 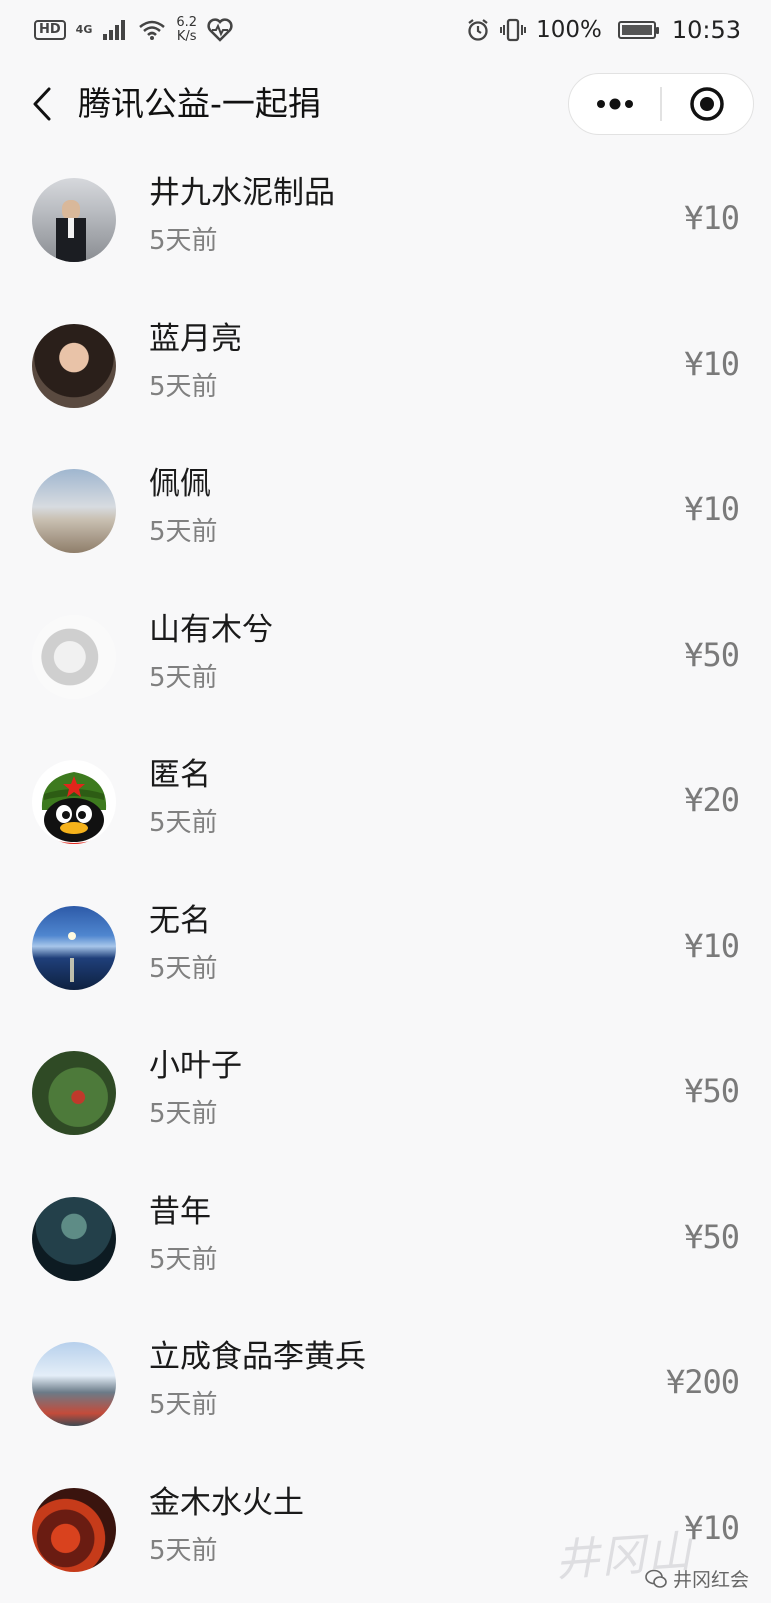 What do you see at coordinates (656, 1579) in the screenshot?
I see `wechat-icon` at bounding box center [656, 1579].